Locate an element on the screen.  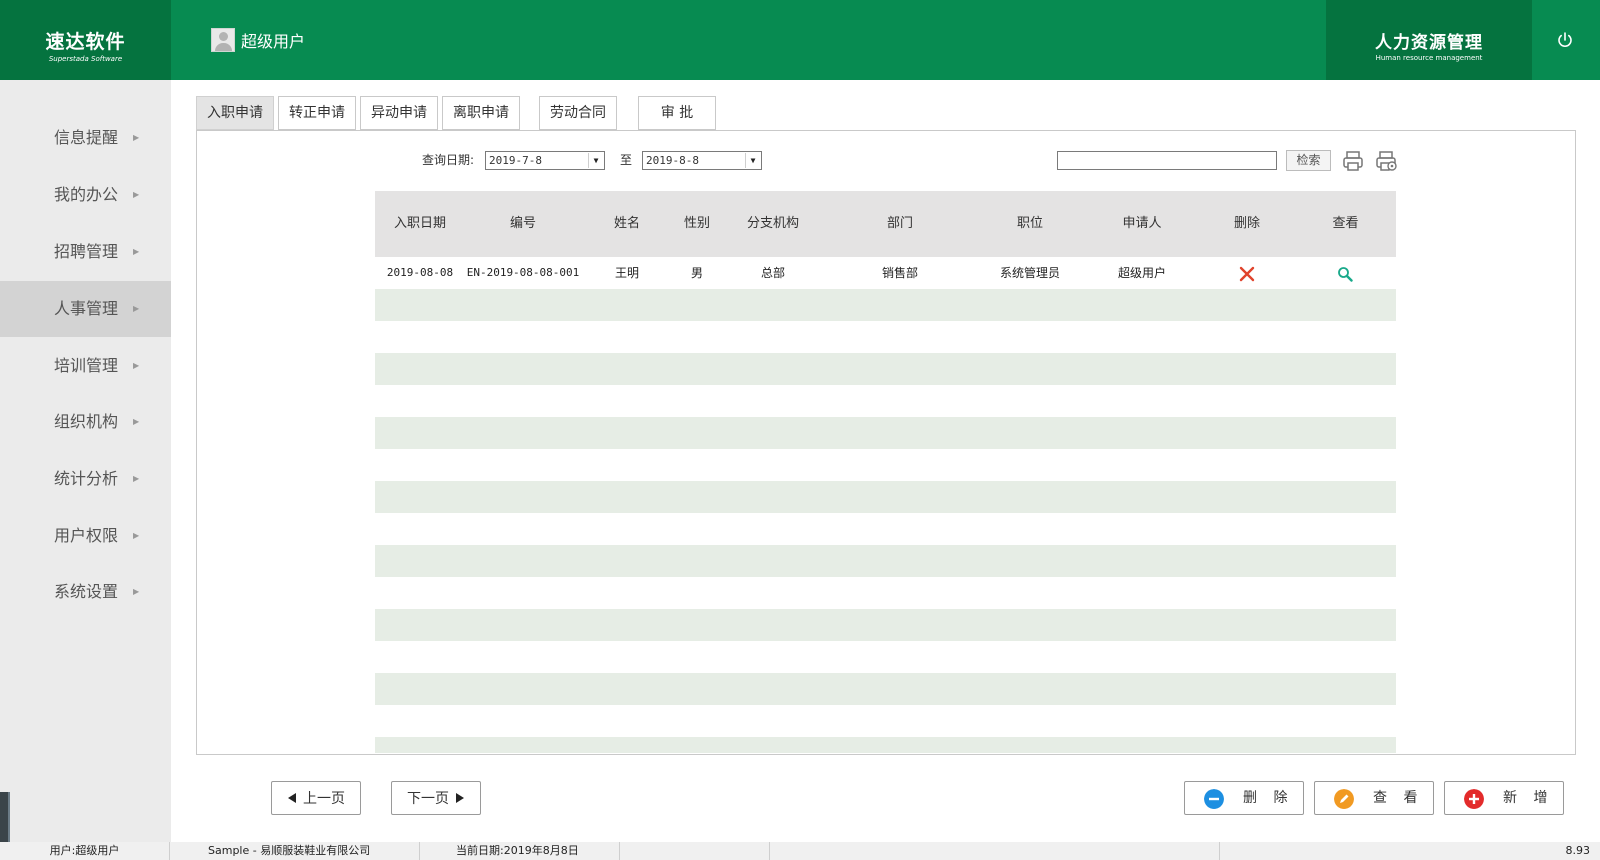
next-page-label: 下一页 is located at coordinates (428, 799).